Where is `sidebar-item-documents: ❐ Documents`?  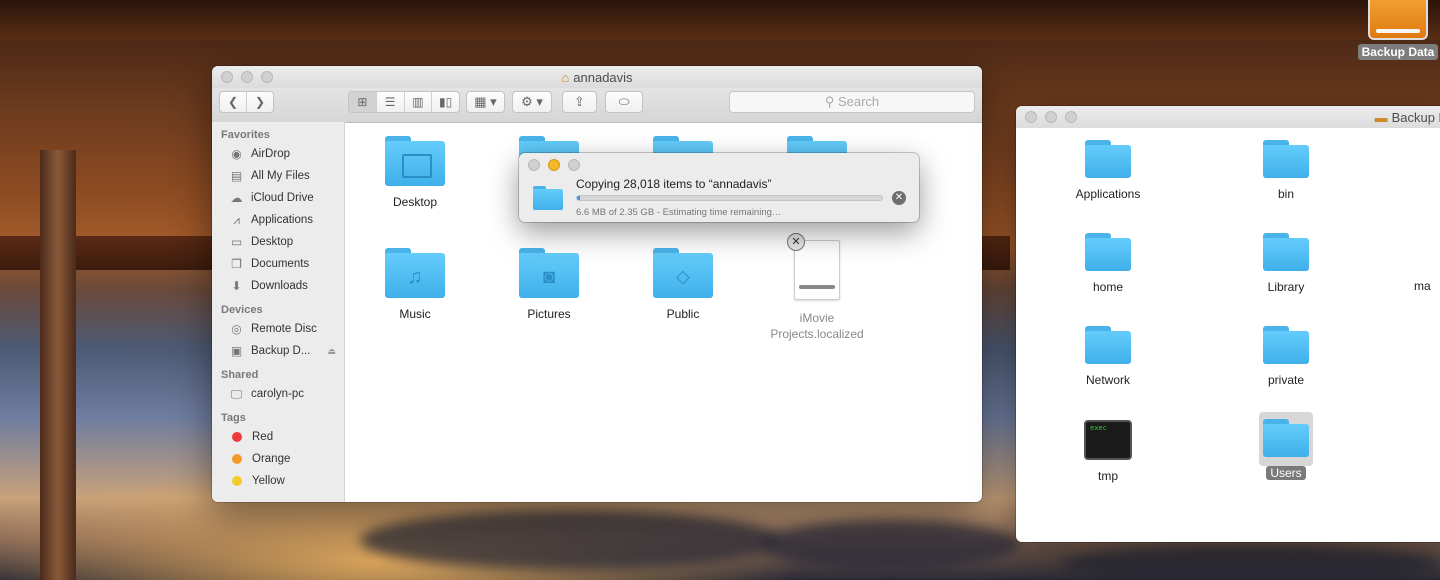
sidebar-item-documents: ❐ Documents is located at coordinates (278, 264).